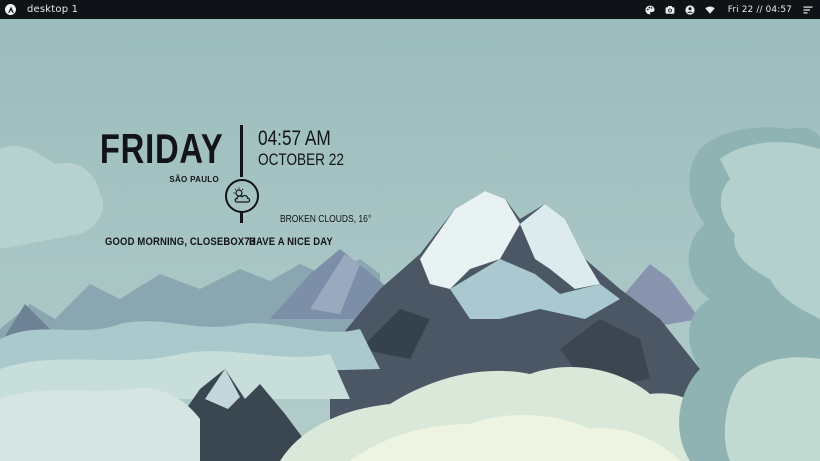  I want to click on city-label: SÃO PAULO, so click(194, 179).